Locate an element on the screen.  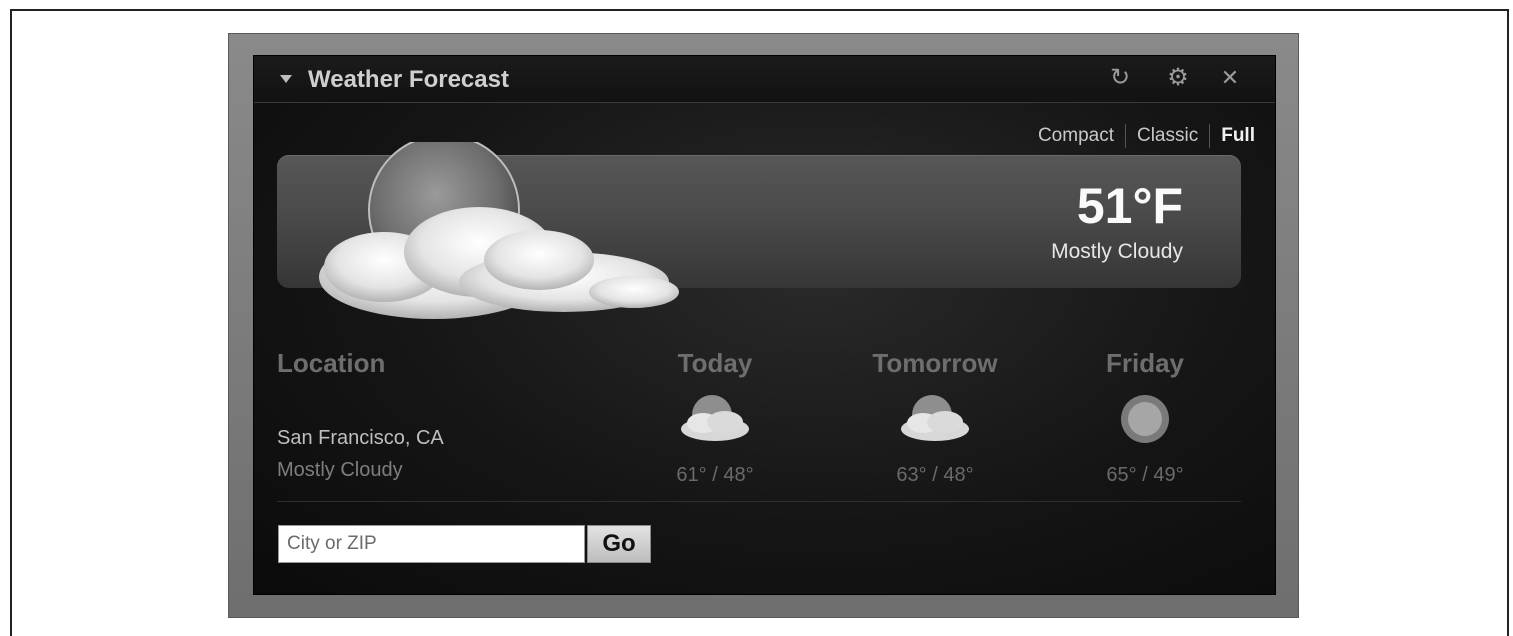
forecast-range: 63° / 48° is located at coordinates (935, 475).